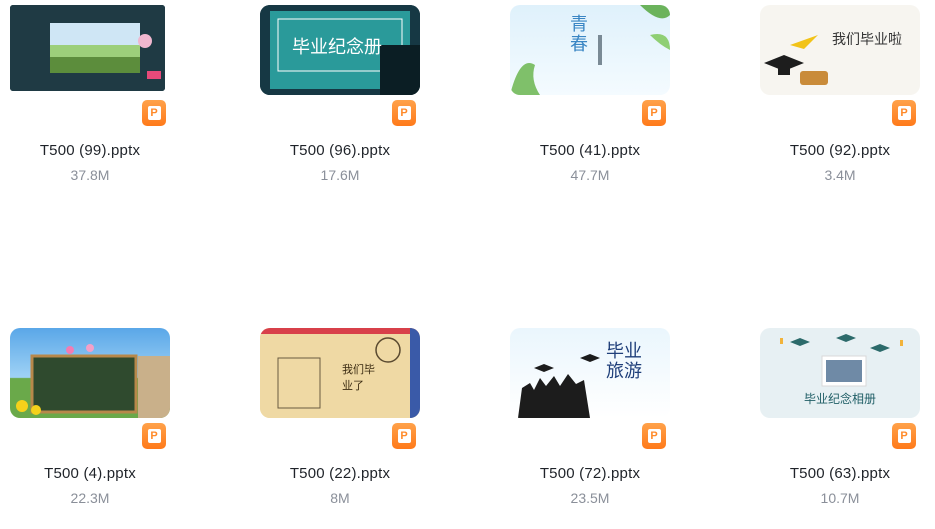  What do you see at coordinates (358, 377) in the screenshot?
I see `thumbnail-title: 我们毕业了` at bounding box center [358, 377].